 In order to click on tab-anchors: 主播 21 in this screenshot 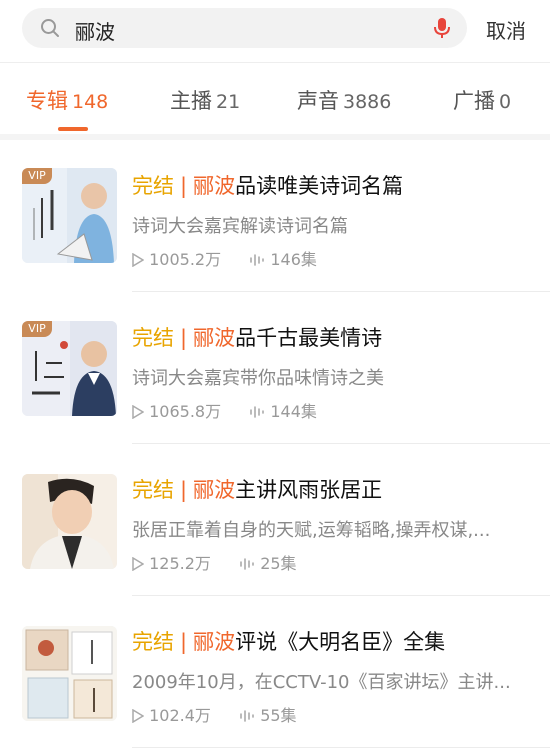, I will do `click(205, 100)`.